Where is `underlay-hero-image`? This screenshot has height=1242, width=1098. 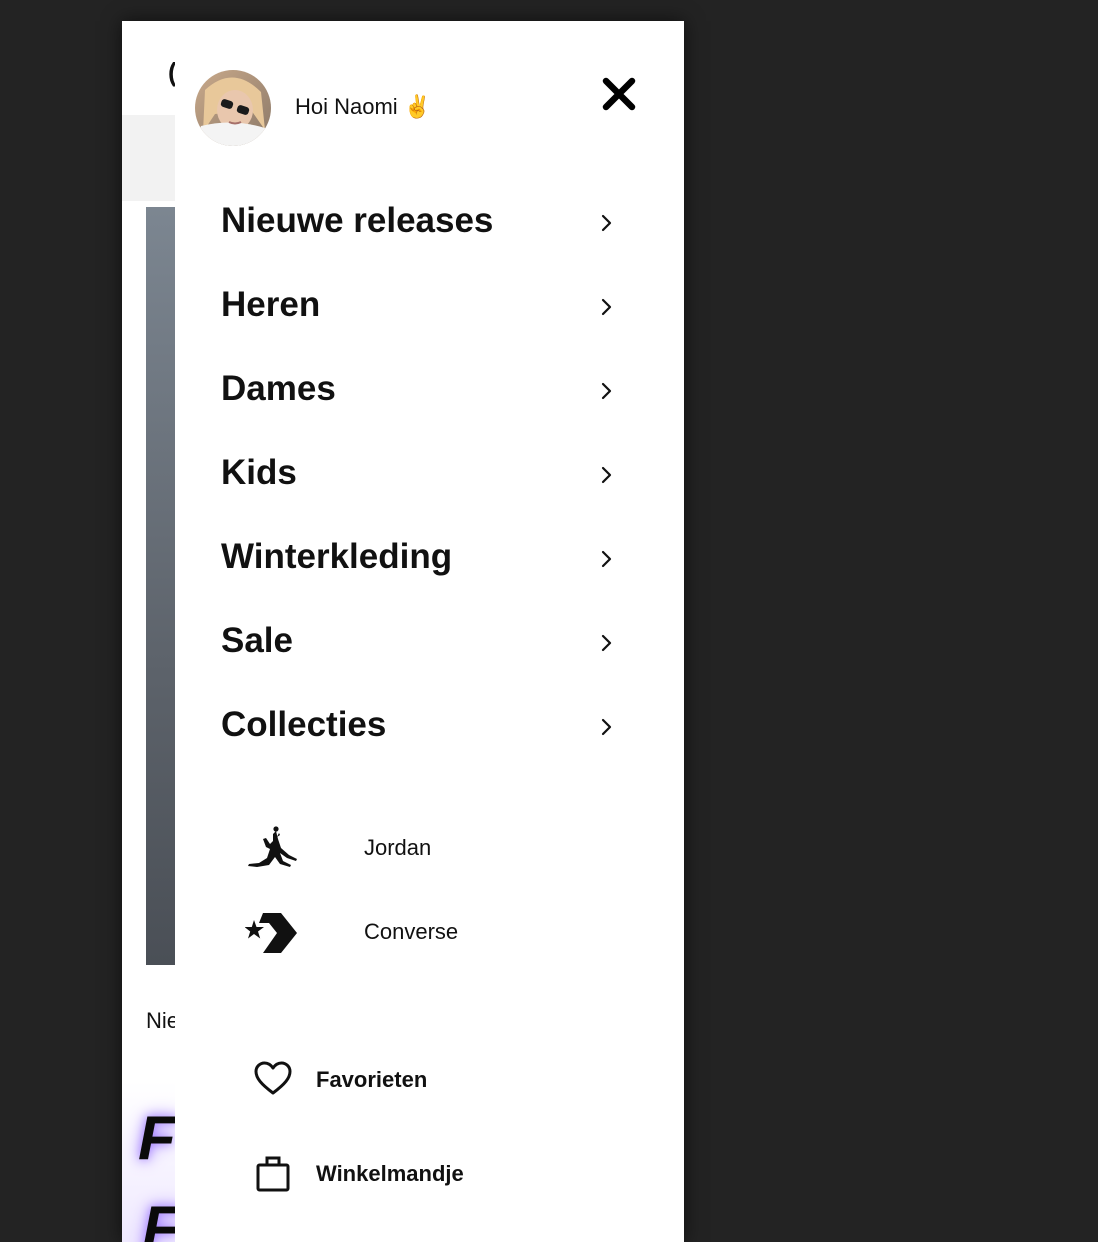
underlay-hero-image is located at coordinates (160, 586).